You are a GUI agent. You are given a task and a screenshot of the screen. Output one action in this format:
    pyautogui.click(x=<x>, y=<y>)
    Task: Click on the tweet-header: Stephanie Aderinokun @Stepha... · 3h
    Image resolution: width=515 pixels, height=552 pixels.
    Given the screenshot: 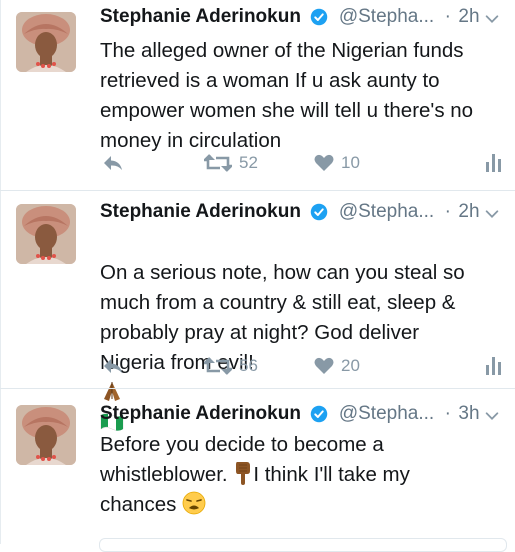 What is the action you would take?
    pyautogui.click(x=301, y=416)
    